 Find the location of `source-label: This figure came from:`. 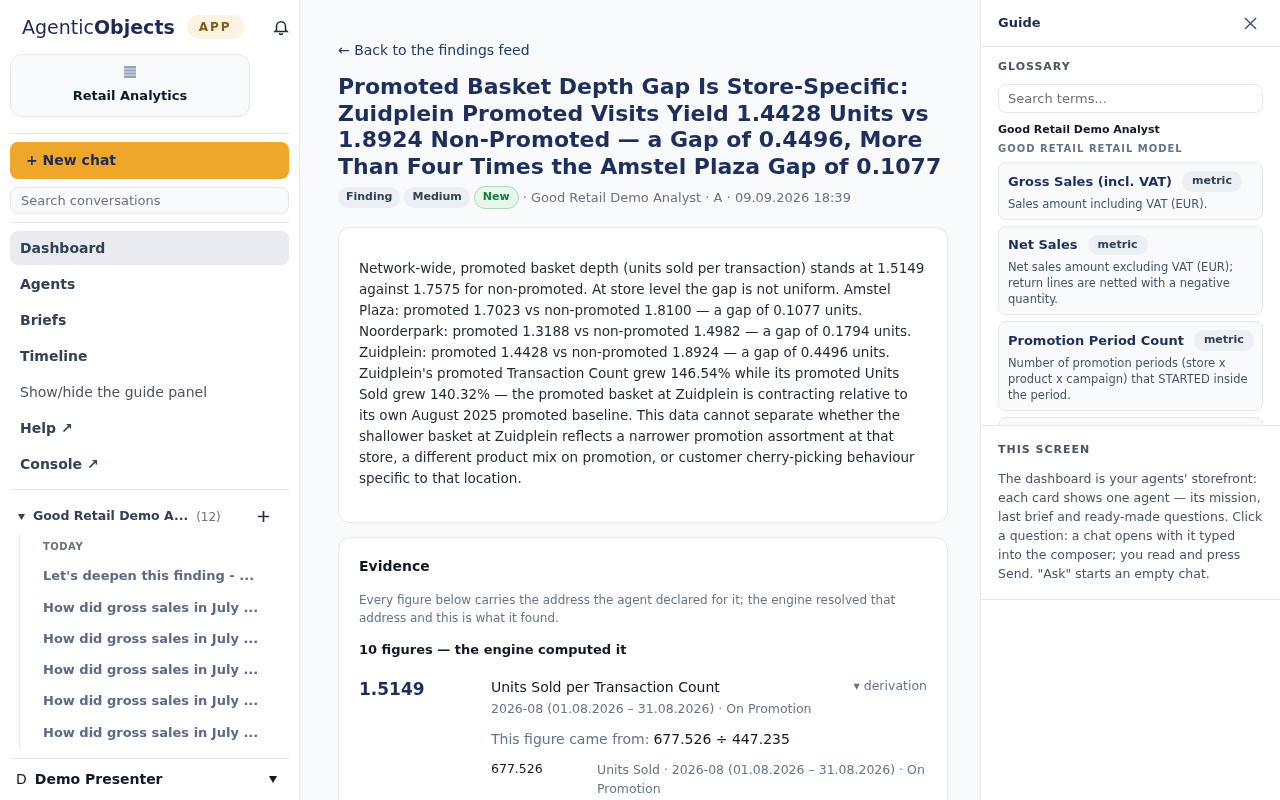

source-label: This figure came from: is located at coordinates (570, 739).